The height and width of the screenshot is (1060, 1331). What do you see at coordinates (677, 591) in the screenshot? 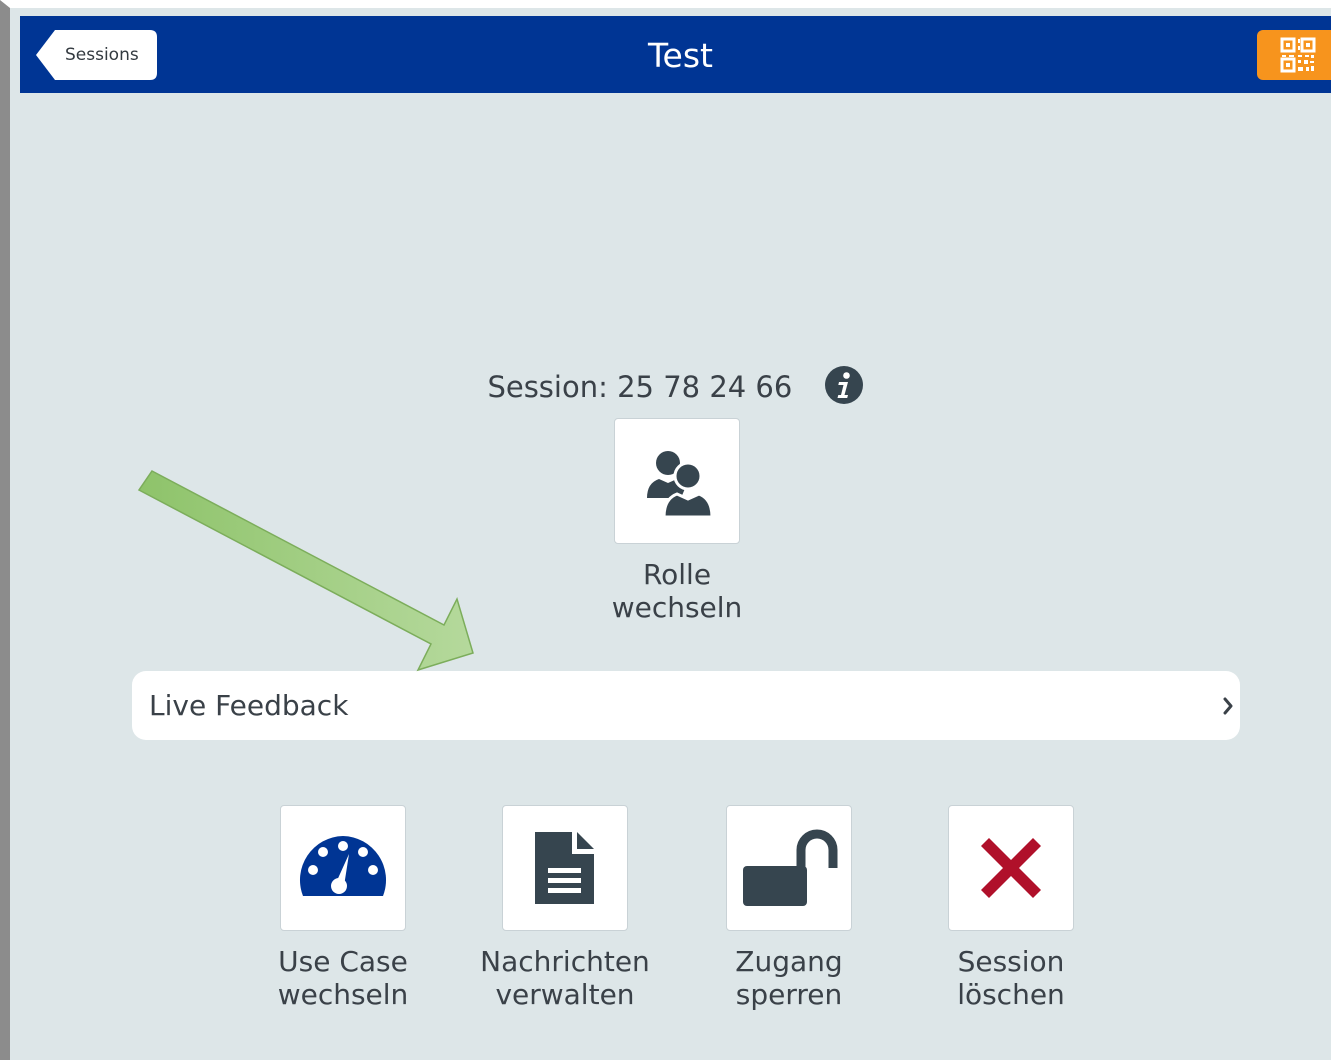
I see `switch-role-label: Rolle wechseln` at bounding box center [677, 591].